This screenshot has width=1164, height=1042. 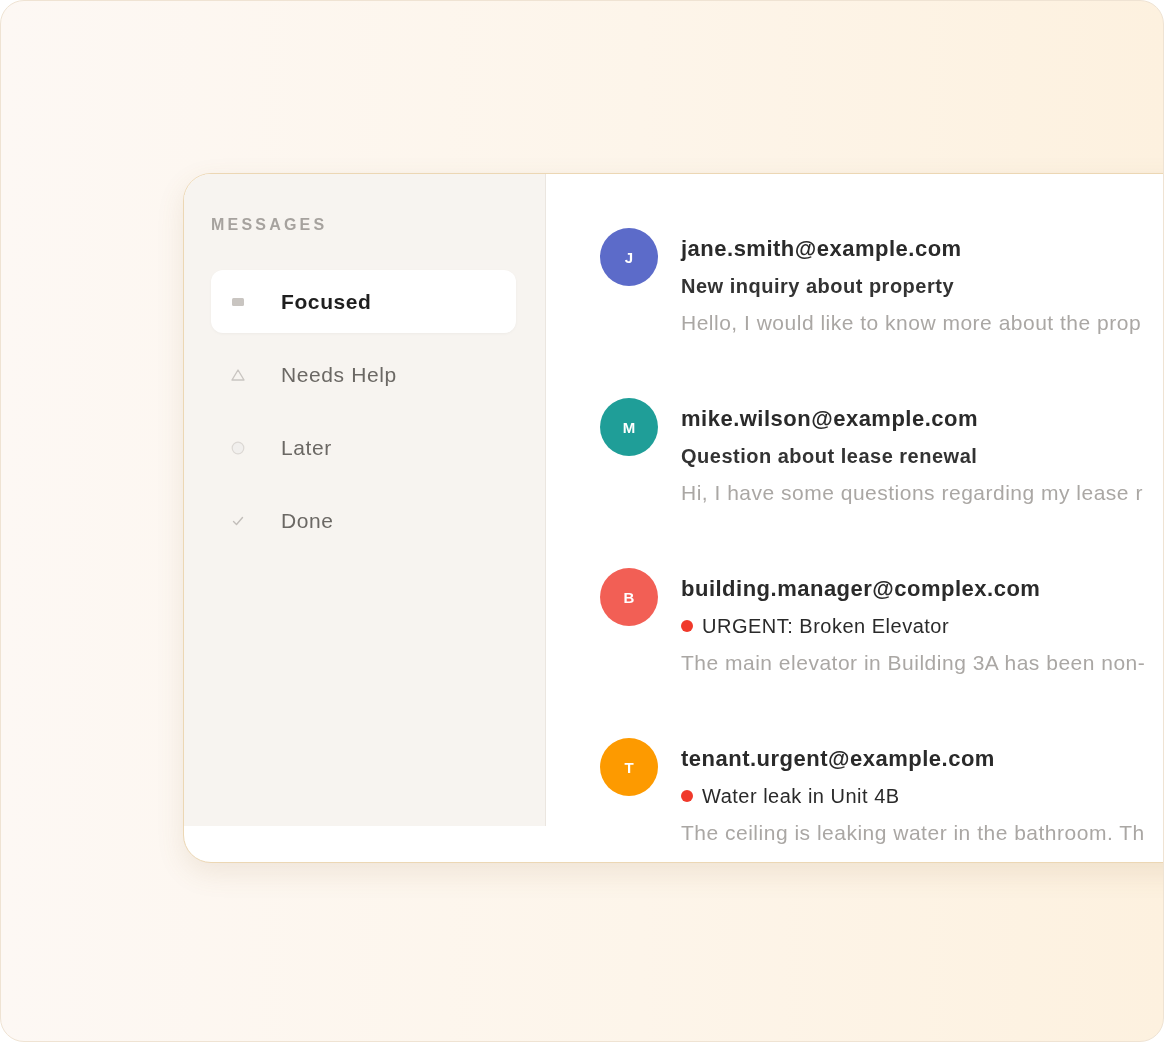 What do you see at coordinates (861, 589) in the screenshot?
I see `sender-email: building.manager@complex.com` at bounding box center [861, 589].